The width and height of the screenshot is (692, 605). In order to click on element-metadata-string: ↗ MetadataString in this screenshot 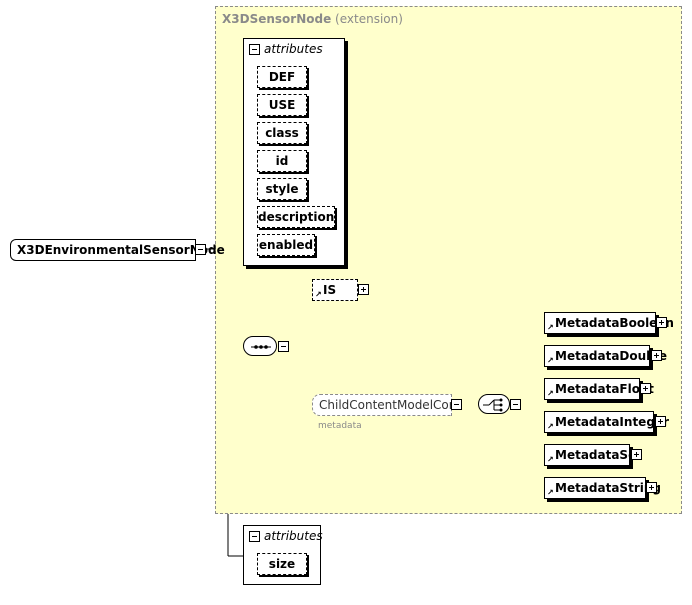, I will do `click(602, 488)`.